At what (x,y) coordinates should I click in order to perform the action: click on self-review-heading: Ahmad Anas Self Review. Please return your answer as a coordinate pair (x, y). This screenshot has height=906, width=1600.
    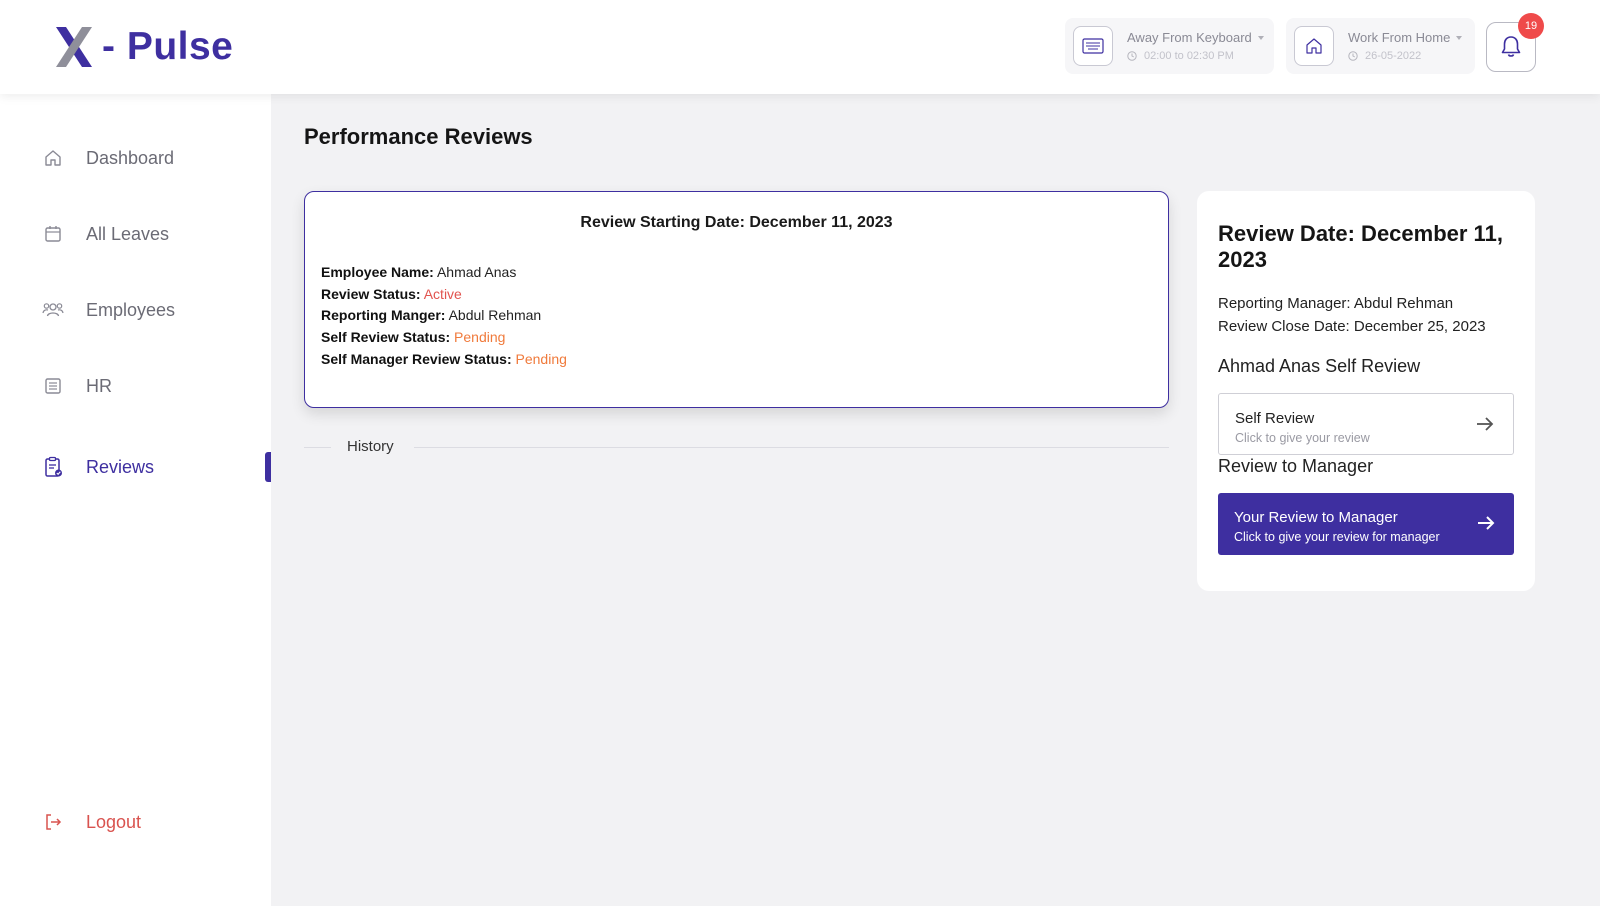
    Looking at the image, I should click on (1319, 366).